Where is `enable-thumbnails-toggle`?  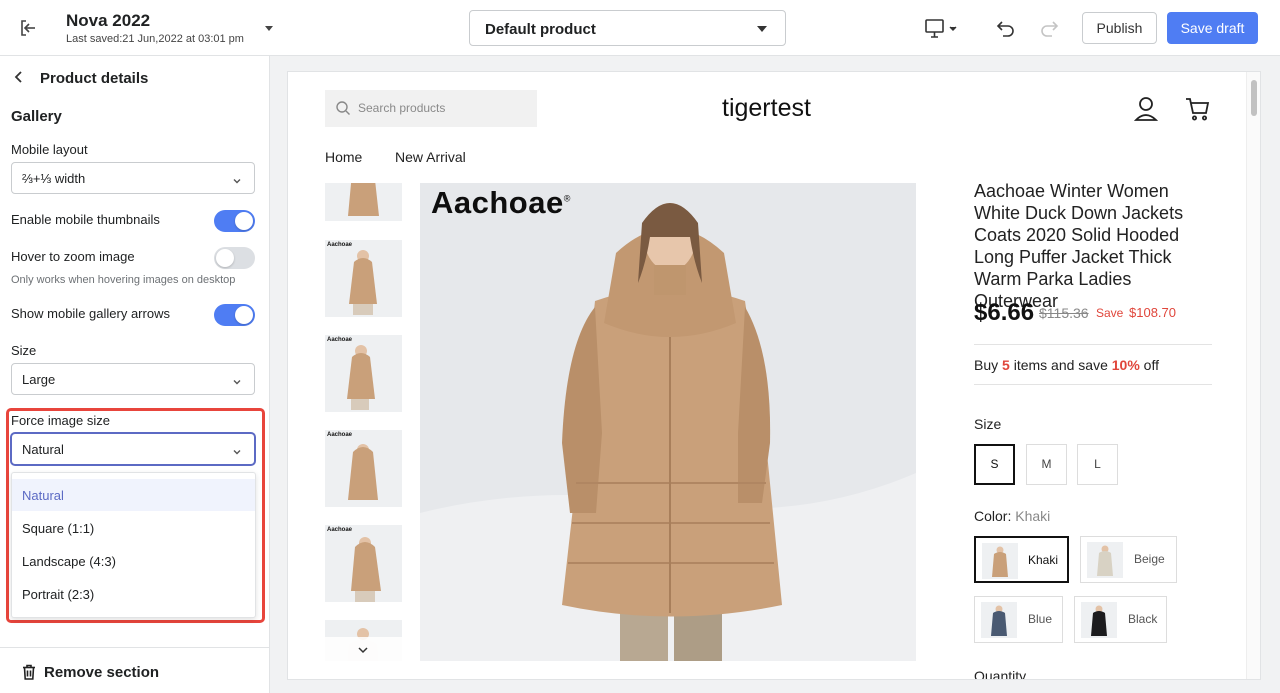
enable-thumbnails-toggle is located at coordinates (234, 221).